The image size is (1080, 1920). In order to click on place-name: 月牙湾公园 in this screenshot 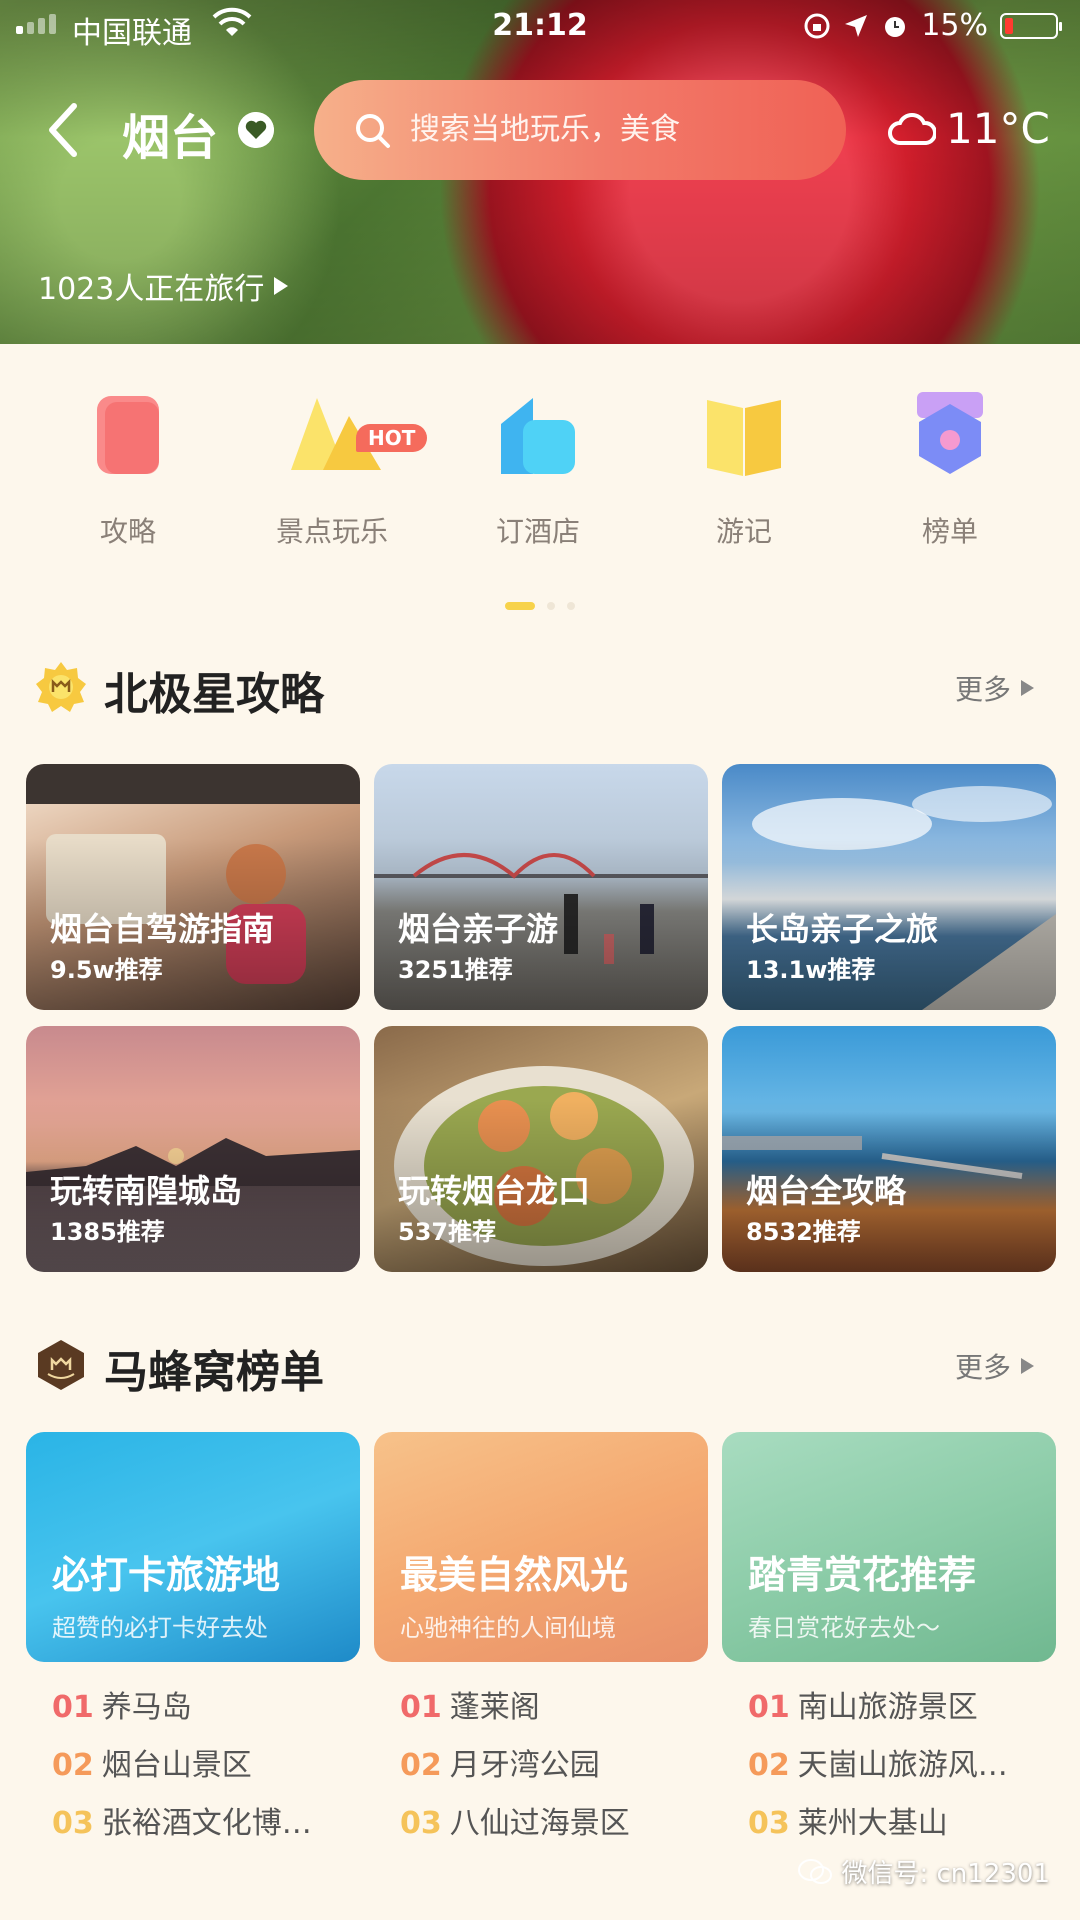, I will do `click(524, 1765)`.